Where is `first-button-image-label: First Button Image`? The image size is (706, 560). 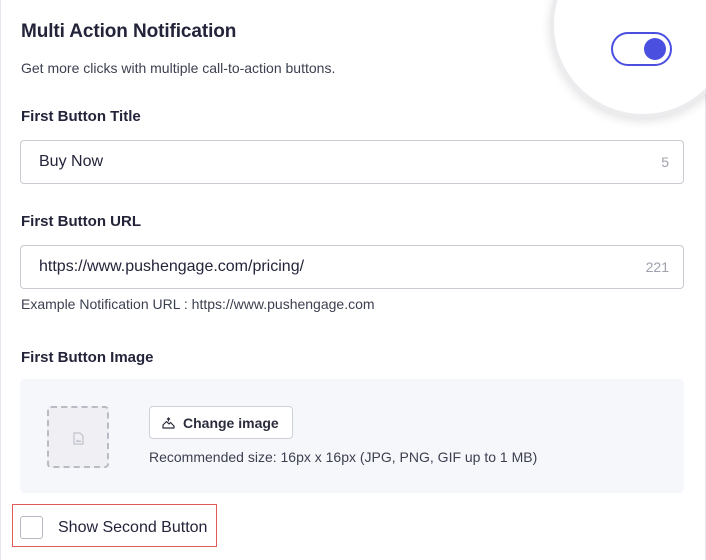
first-button-image-label: First Button Image is located at coordinates (87, 357).